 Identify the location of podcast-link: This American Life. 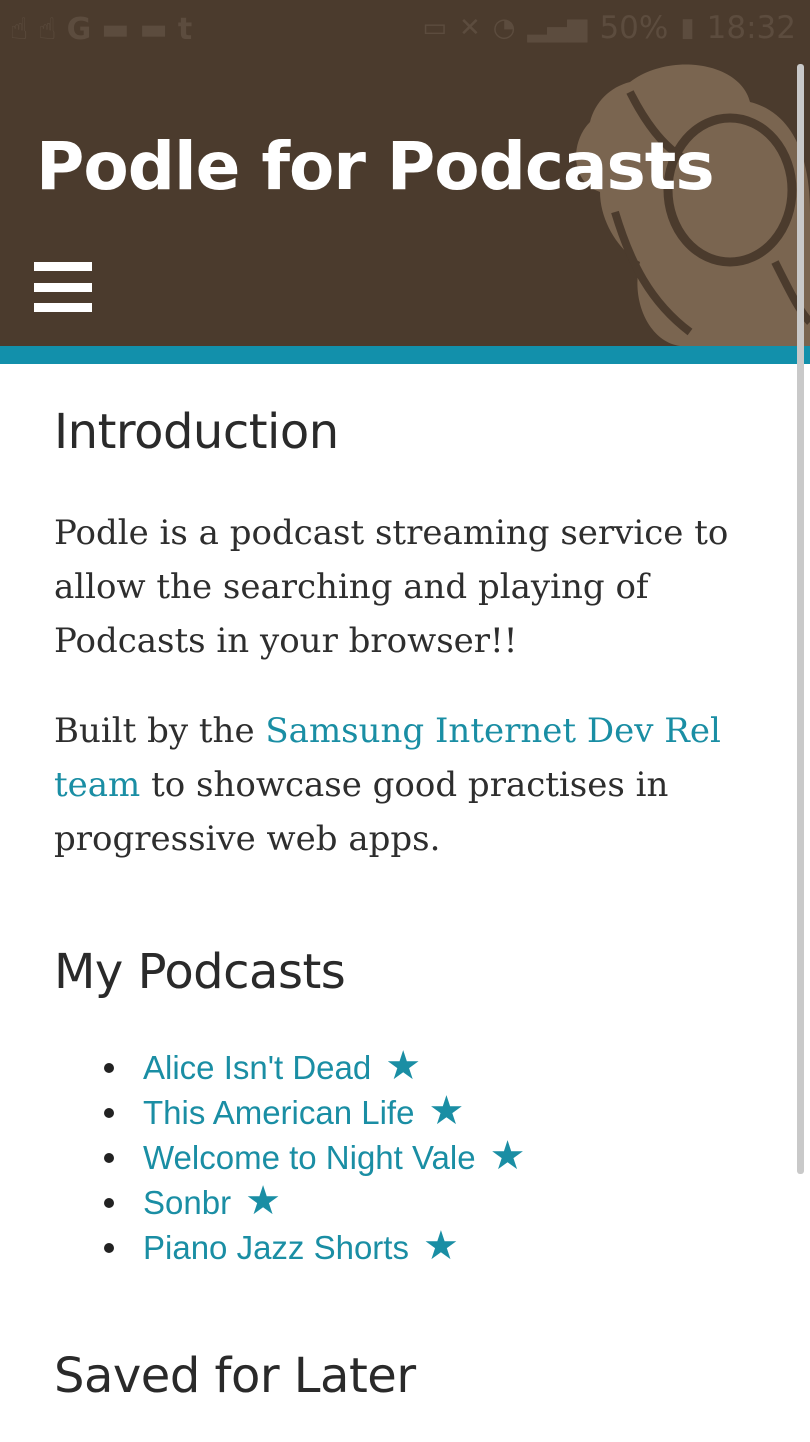
(278, 1112).